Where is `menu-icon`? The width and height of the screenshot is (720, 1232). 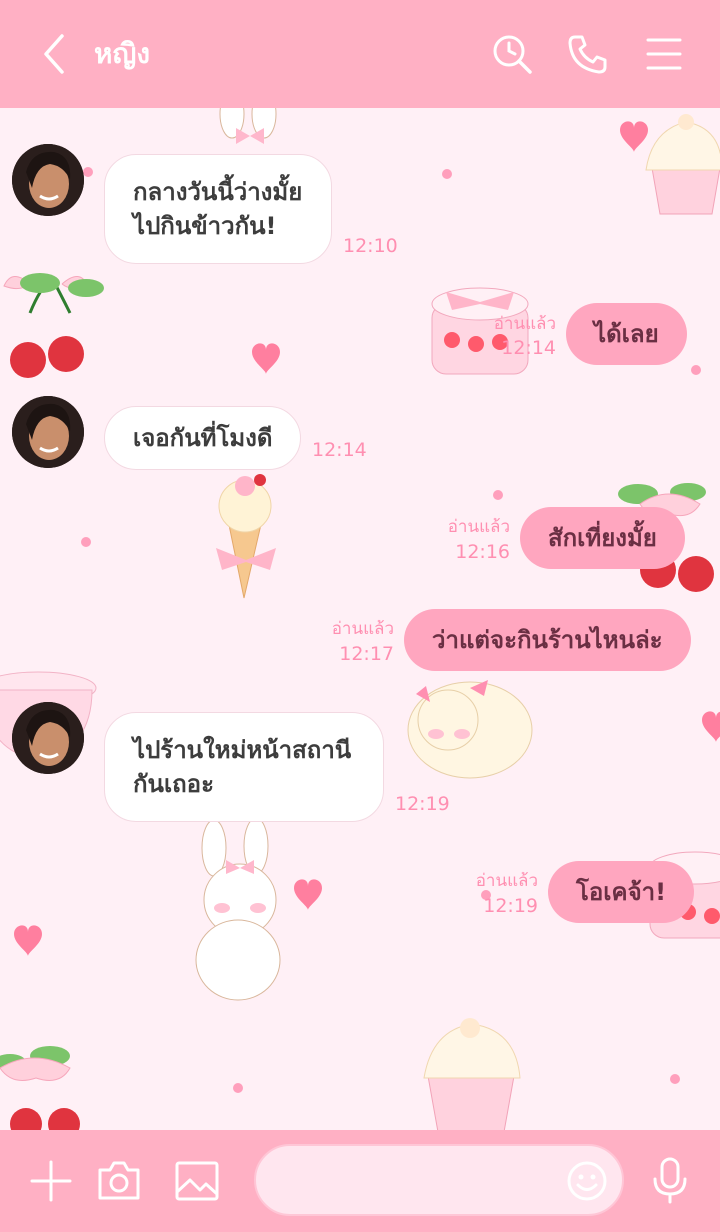
menu-icon is located at coordinates (664, 54).